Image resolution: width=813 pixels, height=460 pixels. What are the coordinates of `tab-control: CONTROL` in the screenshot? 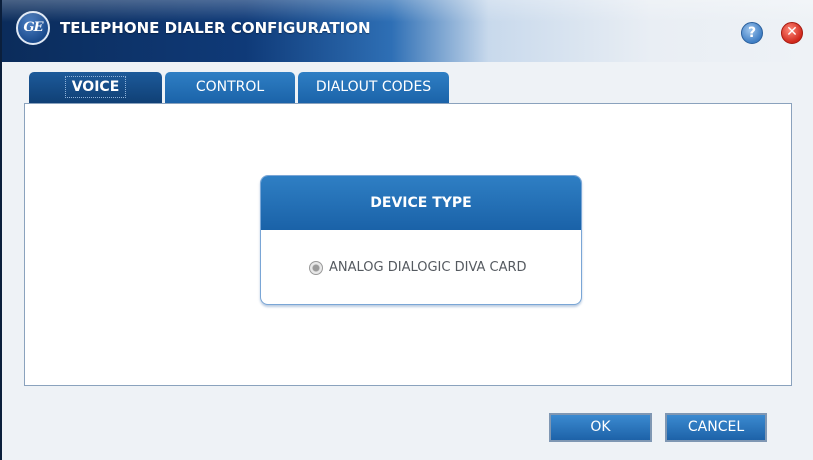 It's located at (230, 88).